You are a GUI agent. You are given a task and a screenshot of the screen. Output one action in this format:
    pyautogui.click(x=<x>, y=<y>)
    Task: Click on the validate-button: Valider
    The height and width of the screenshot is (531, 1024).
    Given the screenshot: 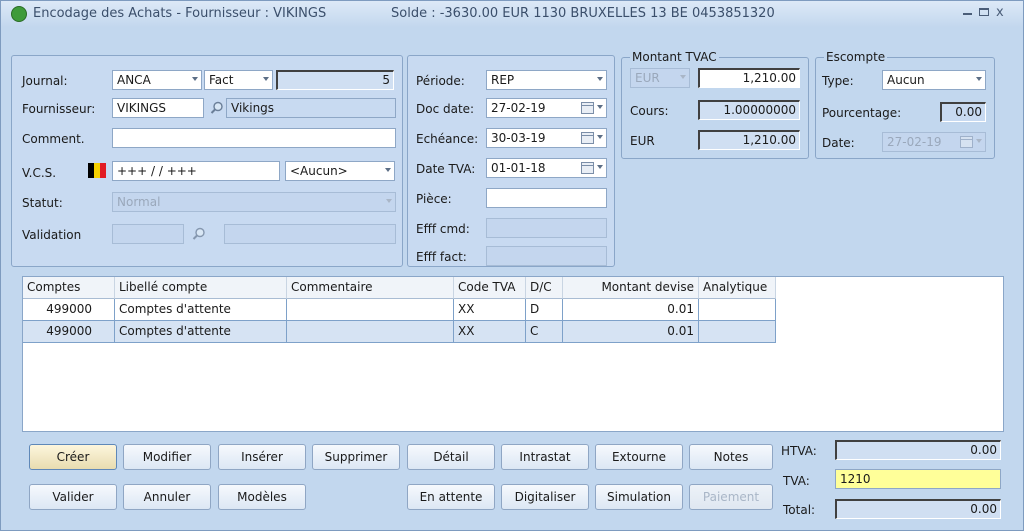 What is the action you would take?
    pyautogui.click(x=73, y=497)
    